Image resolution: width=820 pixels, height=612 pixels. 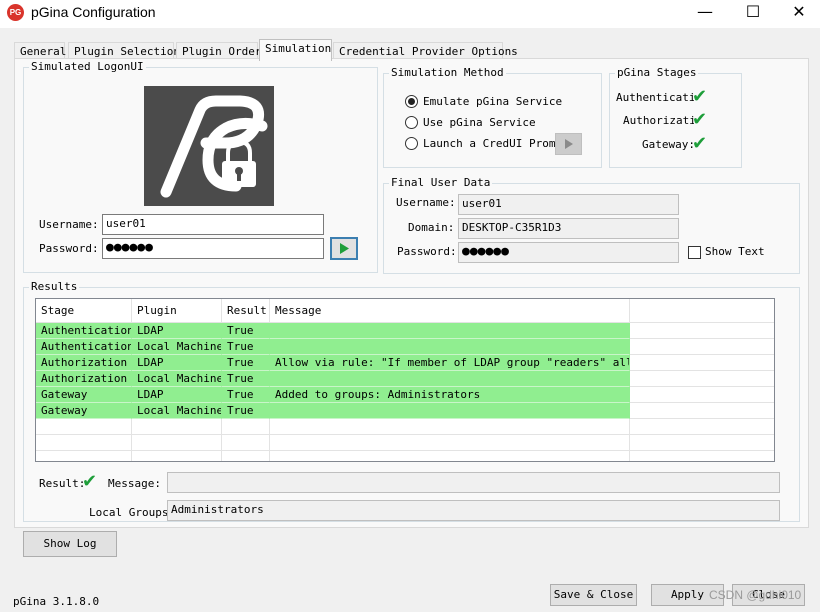 What do you see at coordinates (87, 66) in the screenshot?
I see `group-legend: Simulated LogonUI` at bounding box center [87, 66].